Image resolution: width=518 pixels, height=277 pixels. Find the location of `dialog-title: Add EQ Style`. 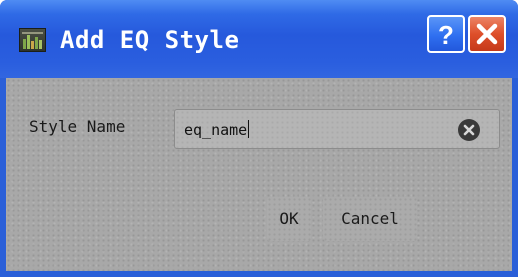

dialog-title: Add EQ Style is located at coordinates (150, 40).